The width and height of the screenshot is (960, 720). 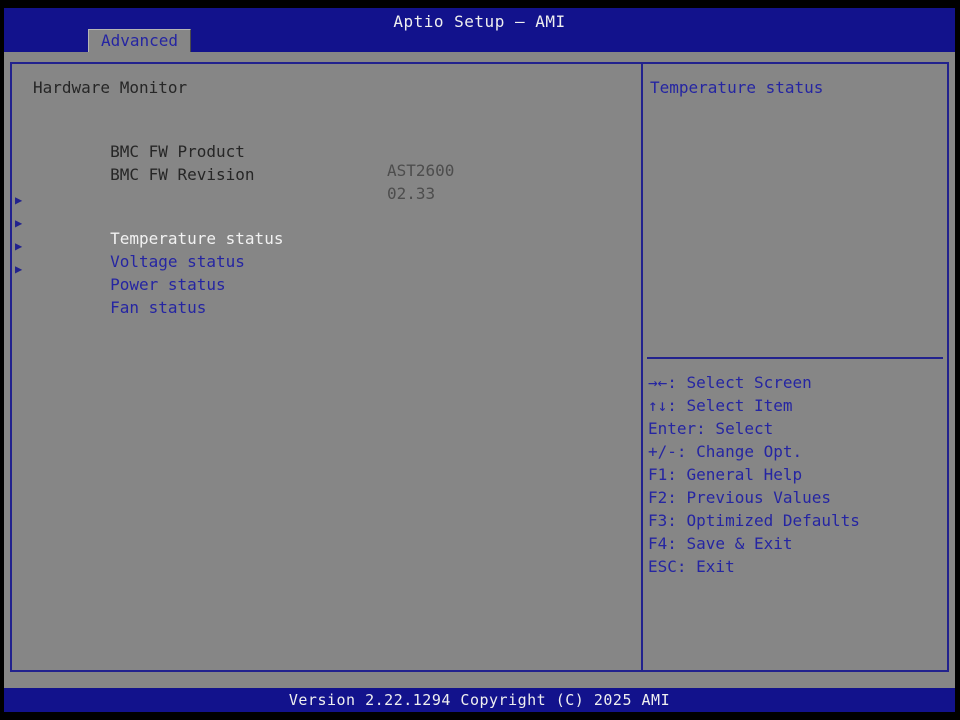 I want to click on hint-enter-select: Enter: Select, so click(x=711, y=428).